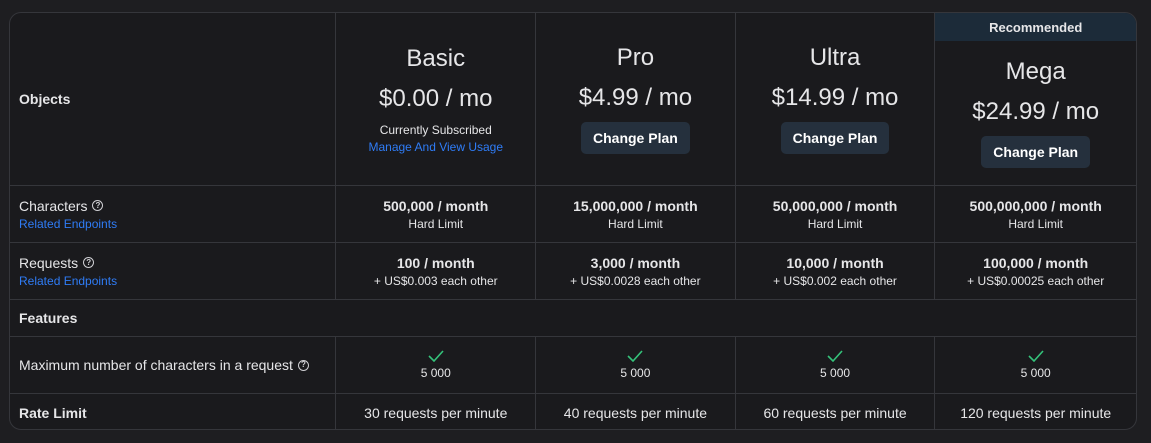 The height and width of the screenshot is (443, 1151). I want to click on plan-pro: Pro $4.99 / mo Change Plan, so click(636, 99).